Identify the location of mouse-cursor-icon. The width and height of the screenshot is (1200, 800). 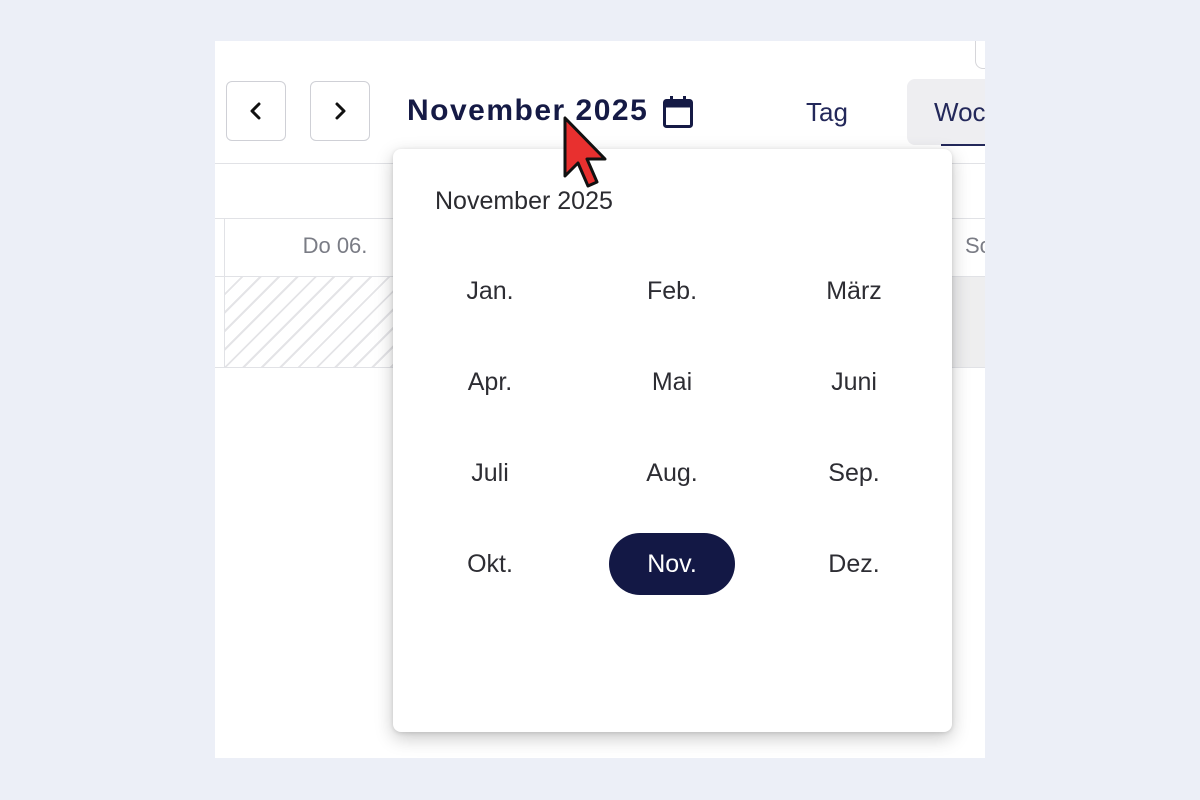
(585, 154).